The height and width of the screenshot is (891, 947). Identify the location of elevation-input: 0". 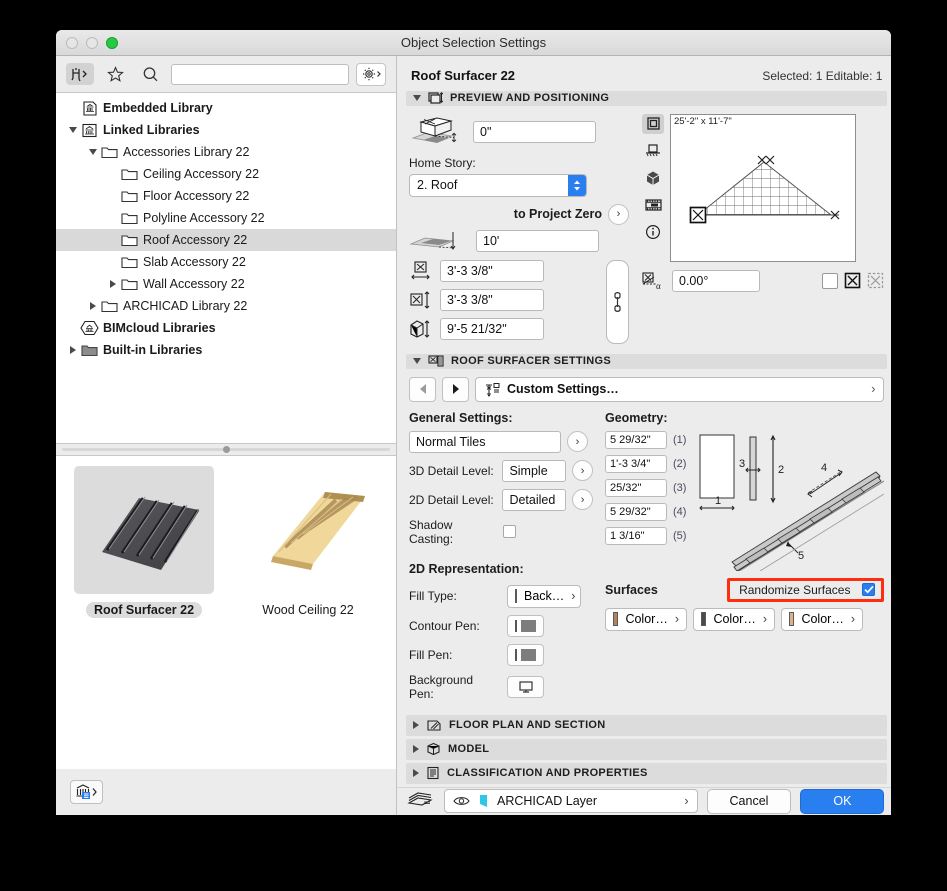
(534, 131).